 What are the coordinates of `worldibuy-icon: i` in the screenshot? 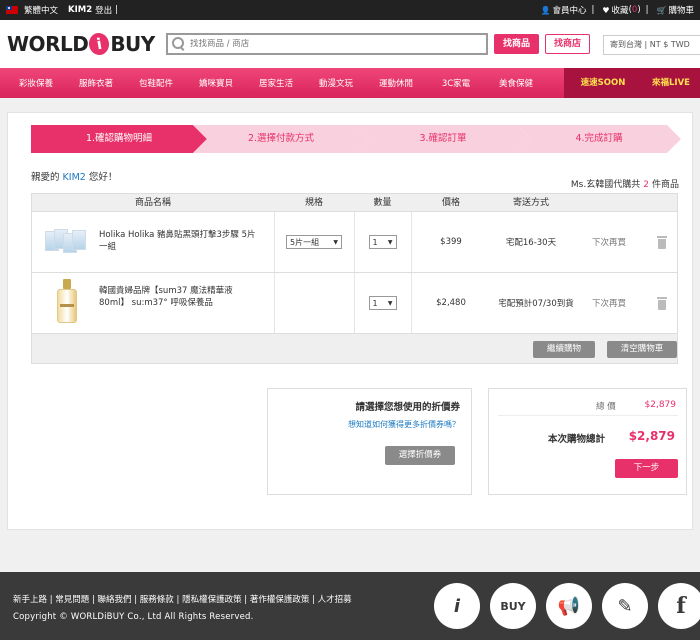 It's located at (457, 606).